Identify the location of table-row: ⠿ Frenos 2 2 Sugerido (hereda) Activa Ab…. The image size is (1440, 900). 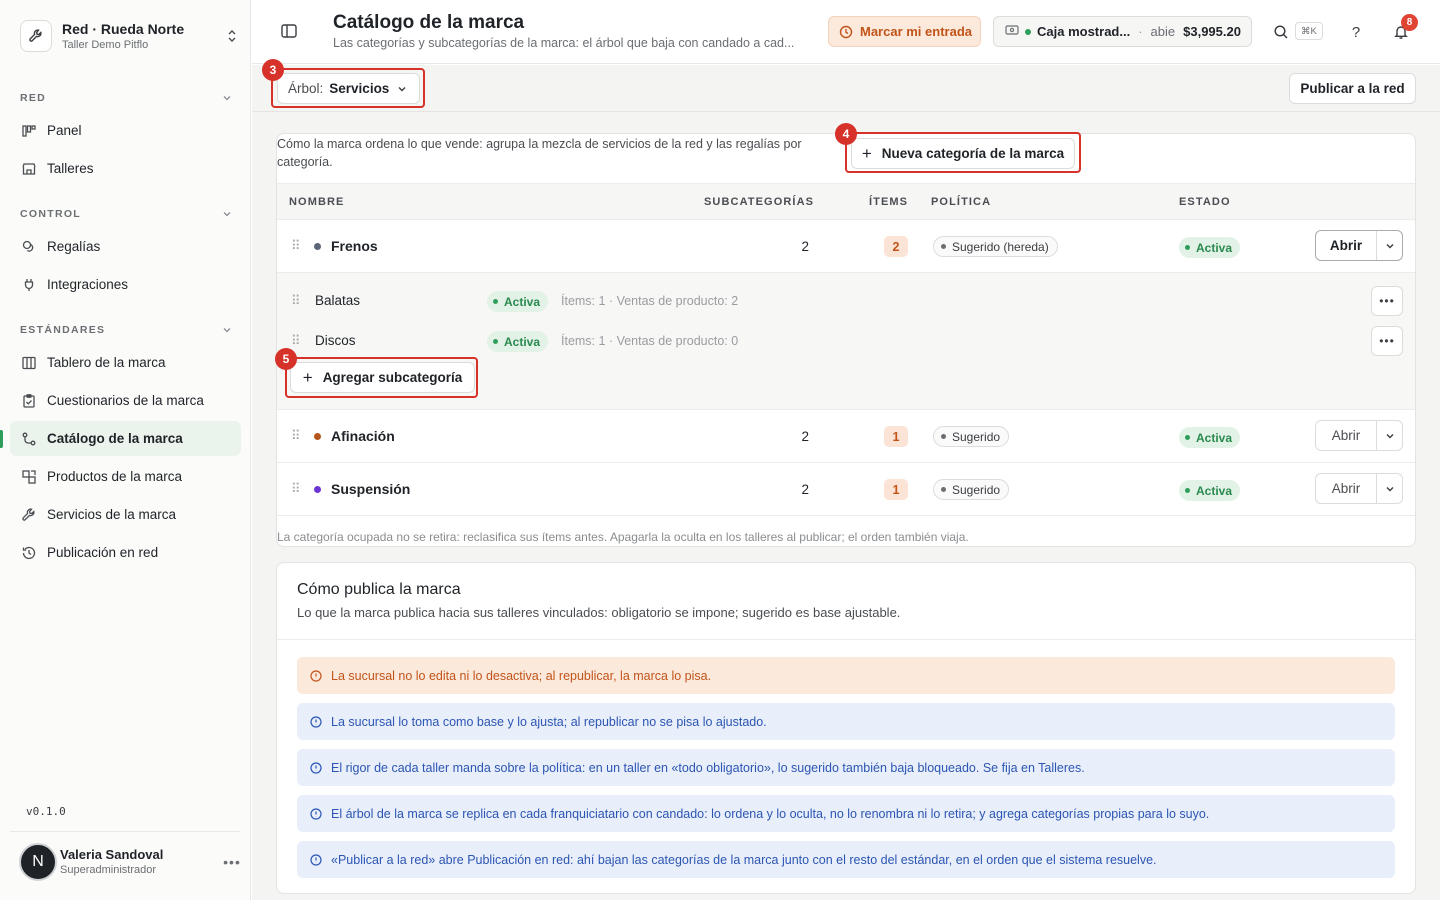
(846, 246).